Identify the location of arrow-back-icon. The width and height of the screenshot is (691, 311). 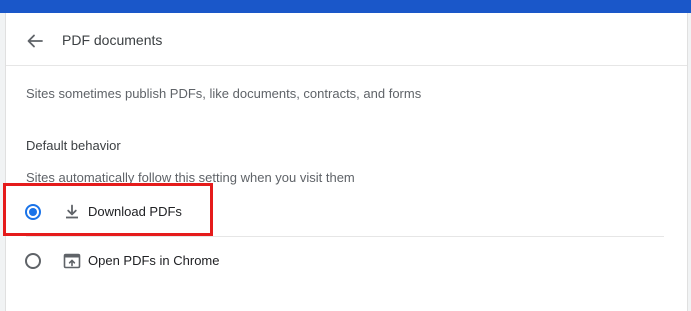
(34, 41).